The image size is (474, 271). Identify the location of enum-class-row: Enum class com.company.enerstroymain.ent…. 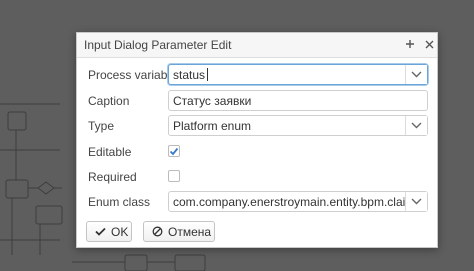
(257, 202).